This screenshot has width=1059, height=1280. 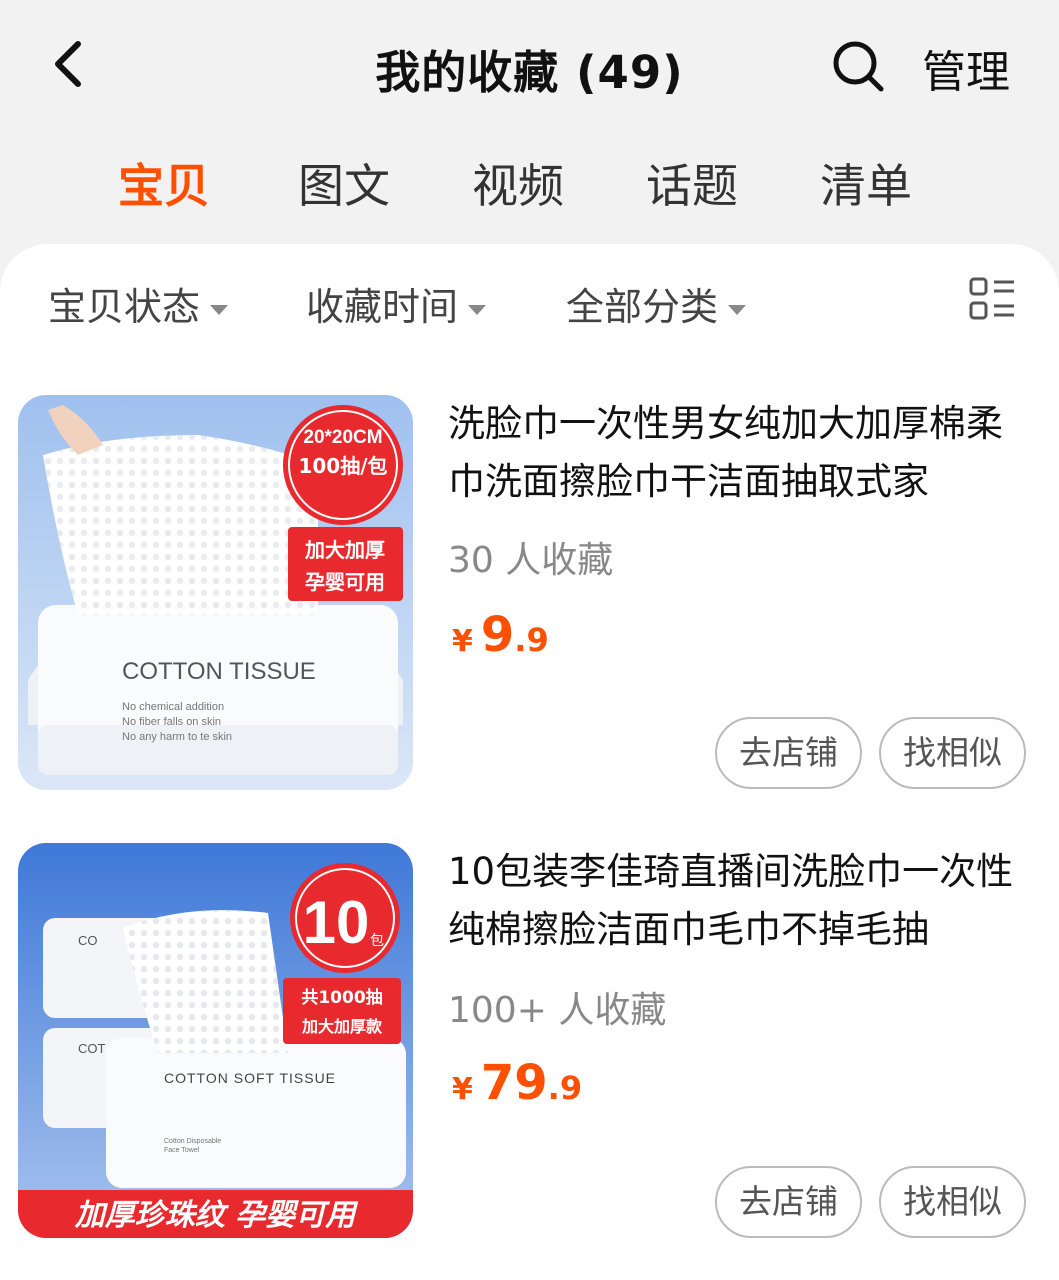 I want to click on box-brand-text: COTTON SOFT TISSUE, so click(x=250, y=1078).